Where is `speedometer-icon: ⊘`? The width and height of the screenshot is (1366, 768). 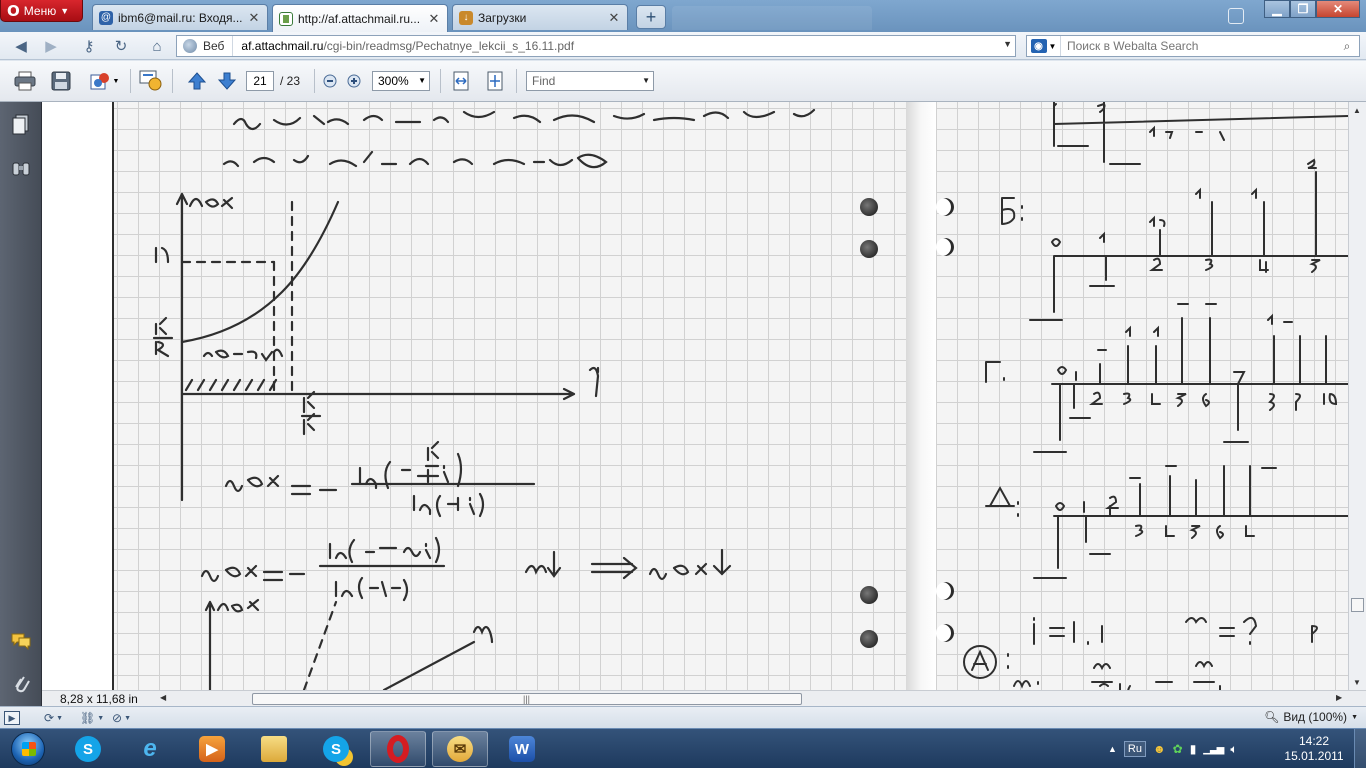
speedometer-icon: ⊘ is located at coordinates (117, 718).